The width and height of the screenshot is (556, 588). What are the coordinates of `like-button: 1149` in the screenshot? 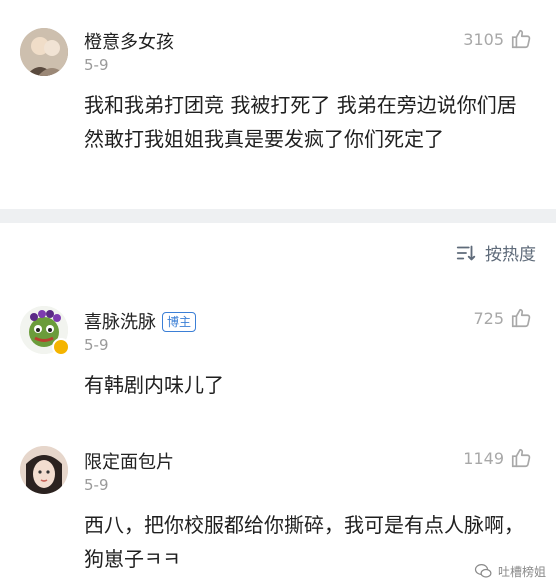 It's located at (497, 458).